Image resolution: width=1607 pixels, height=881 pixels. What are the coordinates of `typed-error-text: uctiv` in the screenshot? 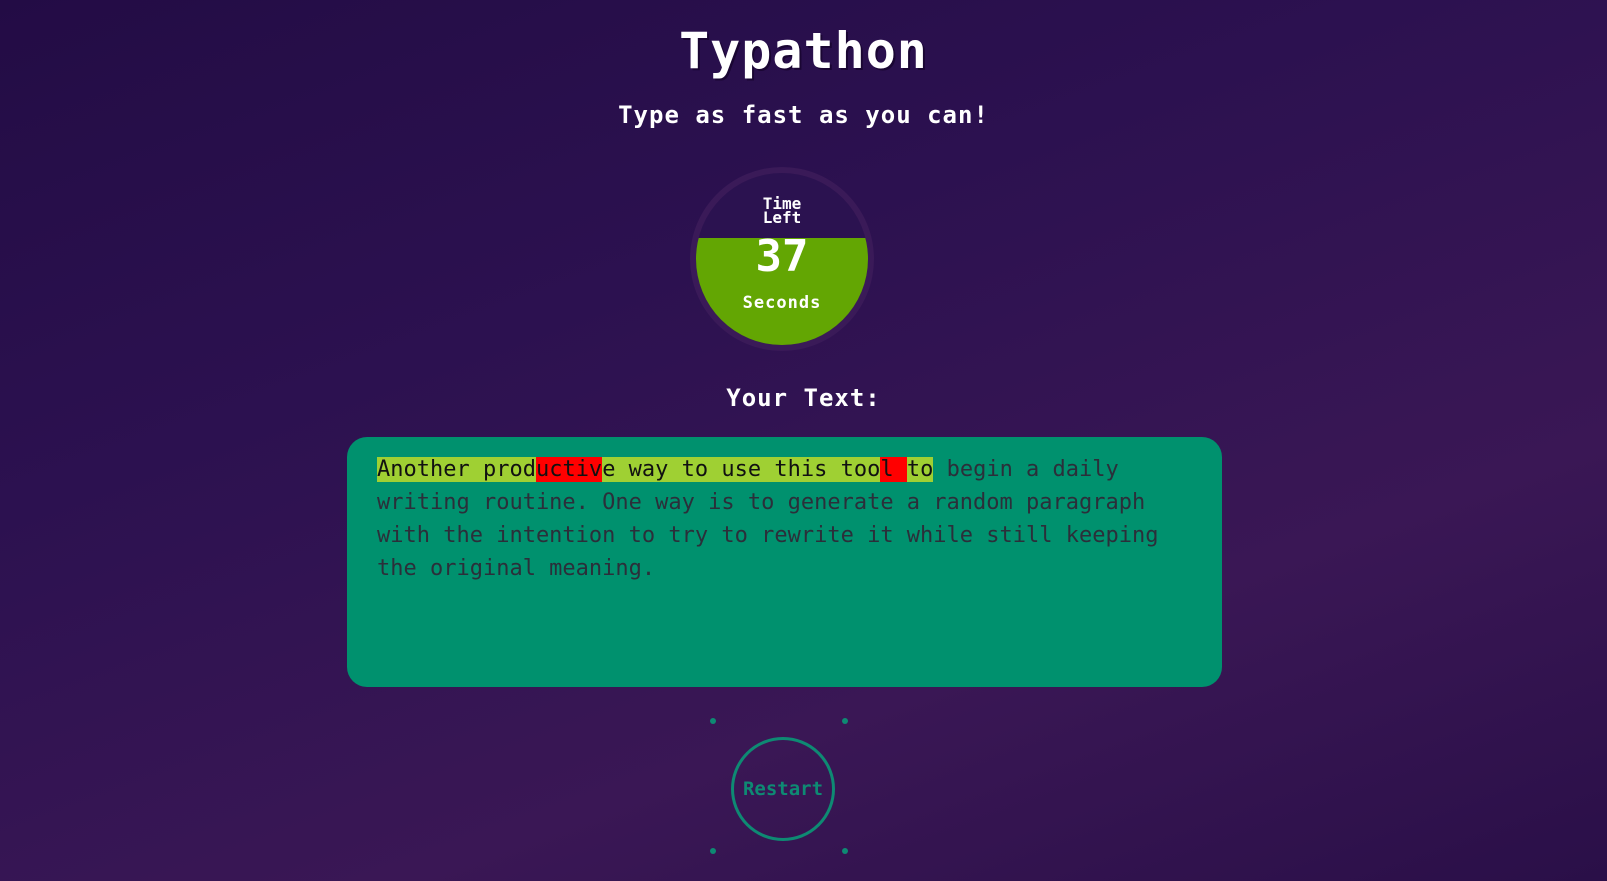 It's located at (569, 469).